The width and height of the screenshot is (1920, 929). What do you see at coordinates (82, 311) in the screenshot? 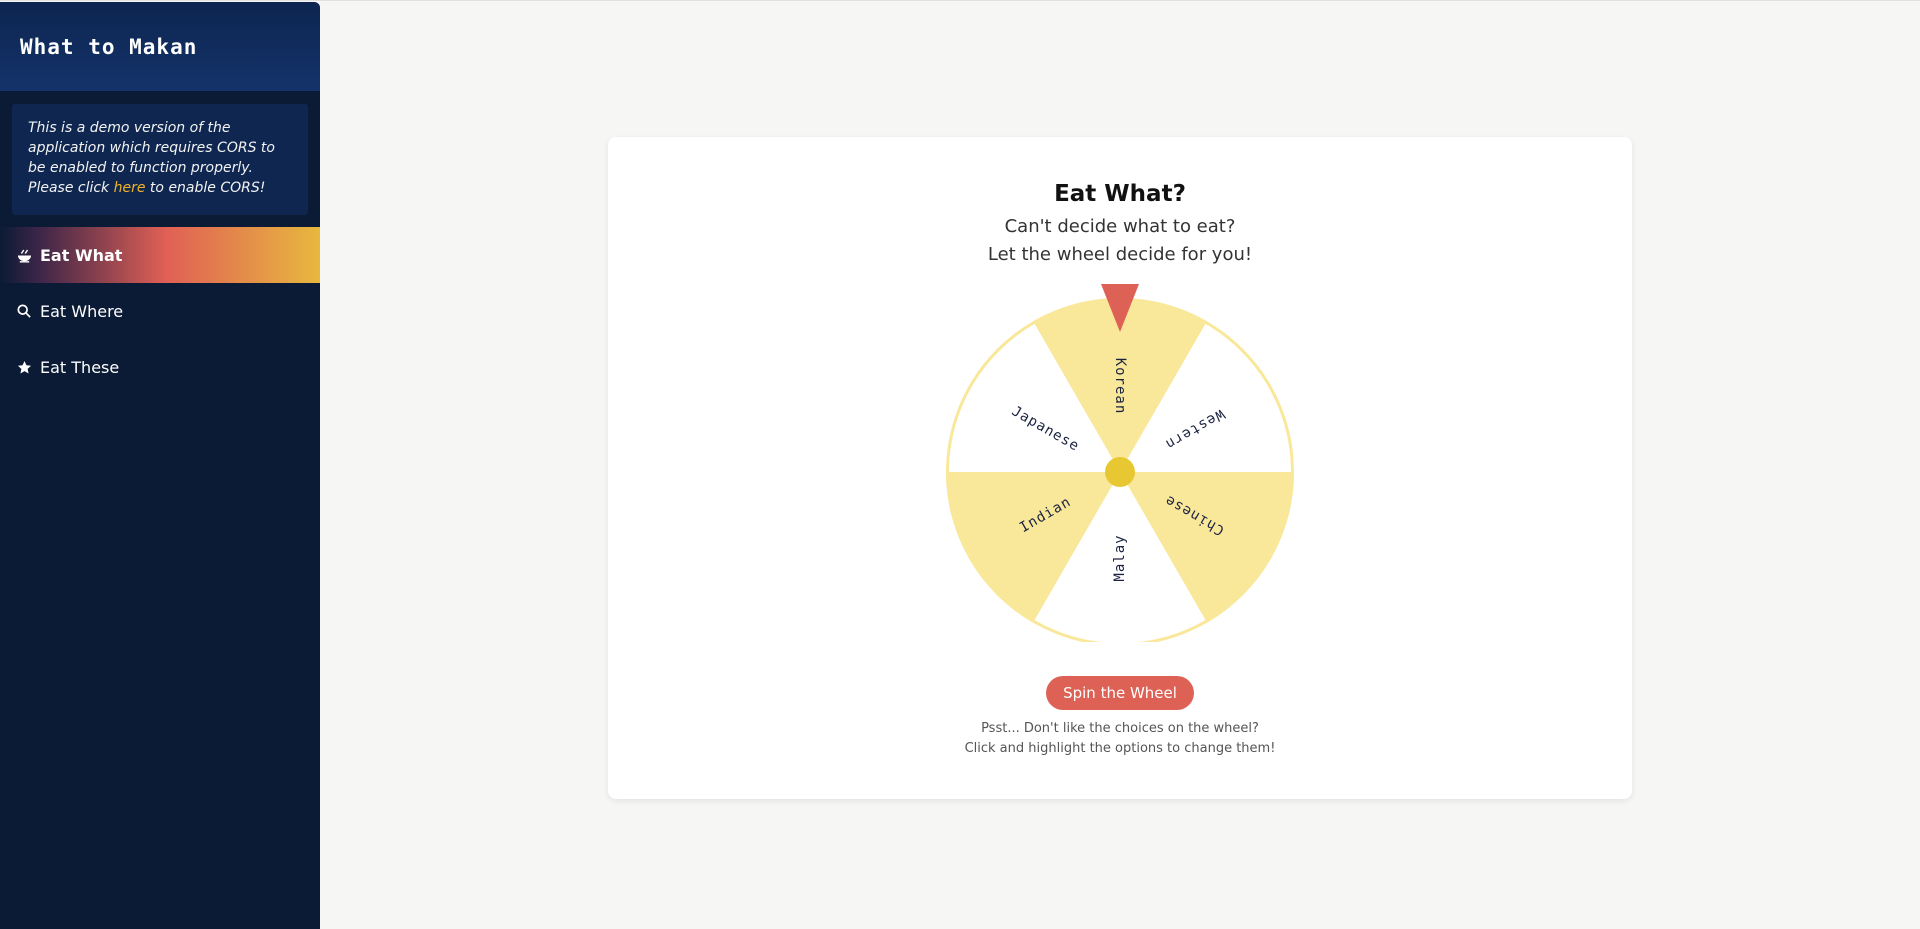
I see `nav-item-label: Eat Where` at bounding box center [82, 311].